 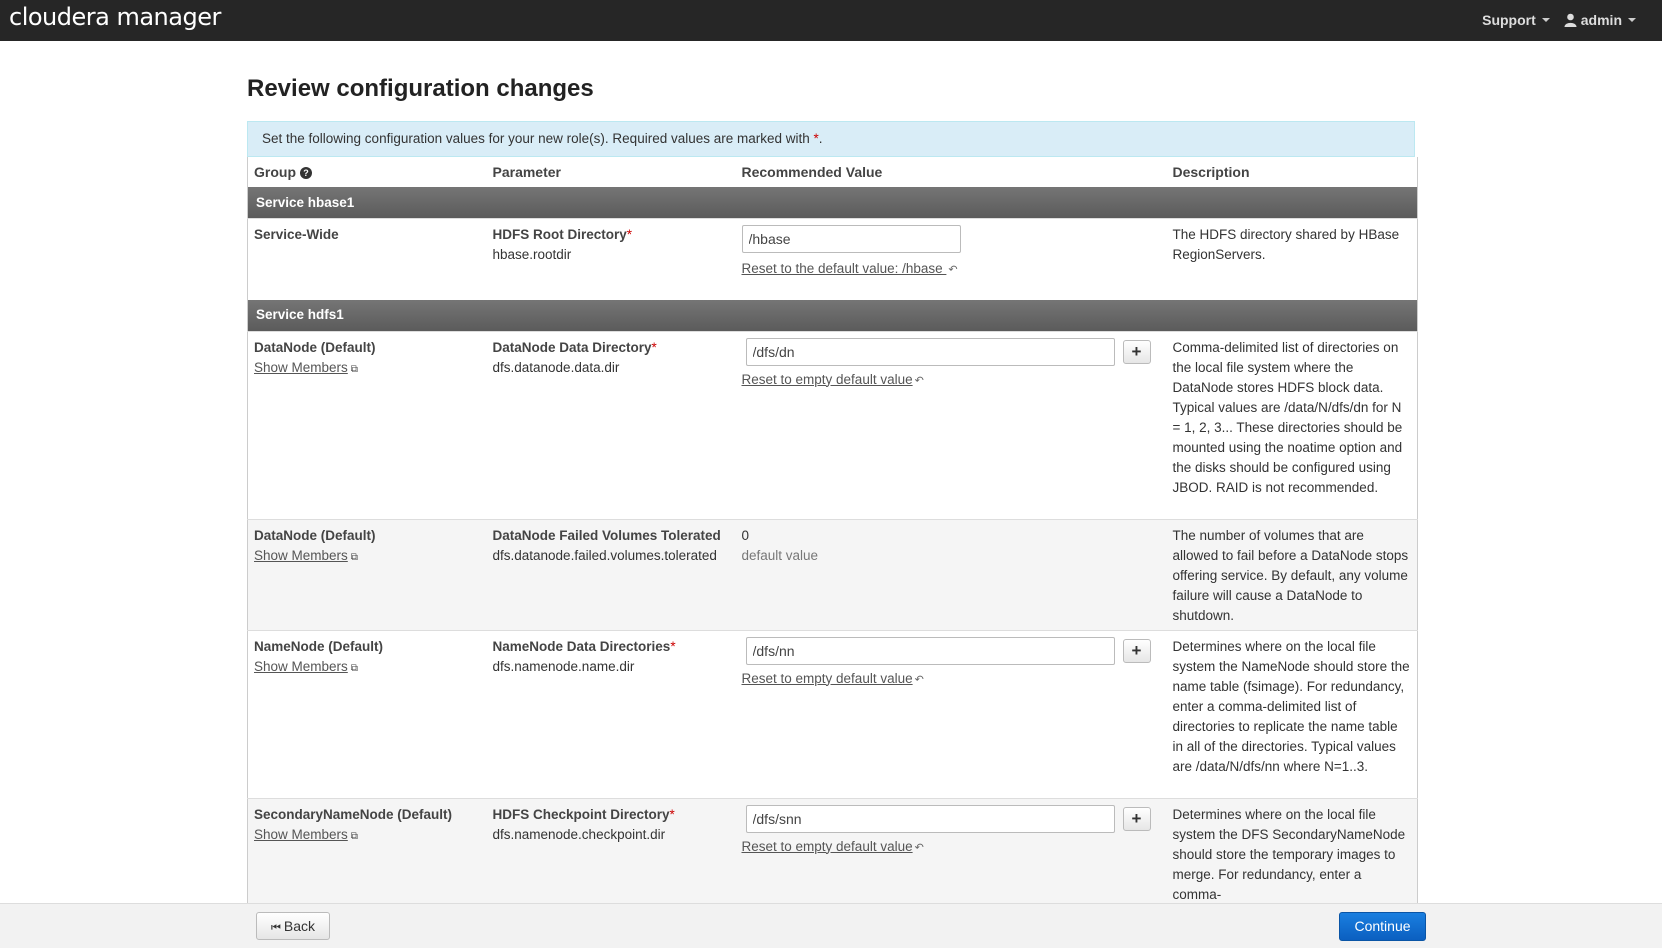 I want to click on section-row: Service hbase1, so click(x=832, y=203).